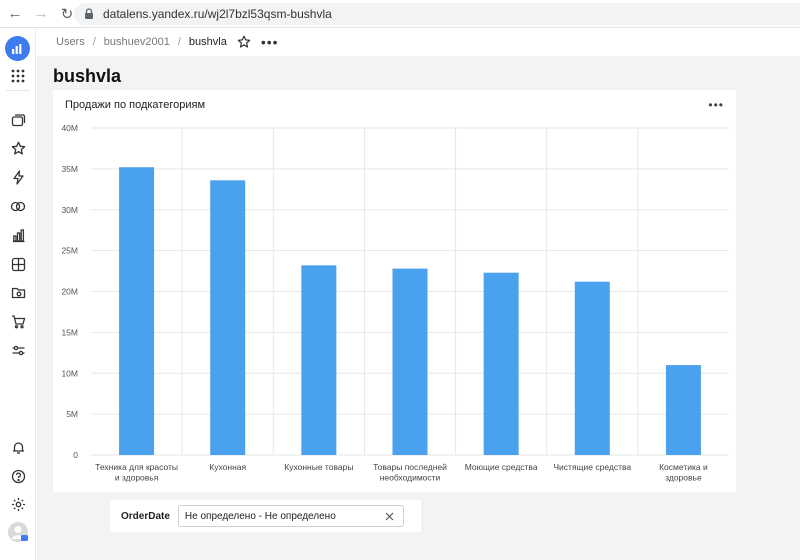 This screenshot has height=560, width=800. Describe the element at coordinates (24, 538) in the screenshot. I see `lock-badge-icon` at that location.